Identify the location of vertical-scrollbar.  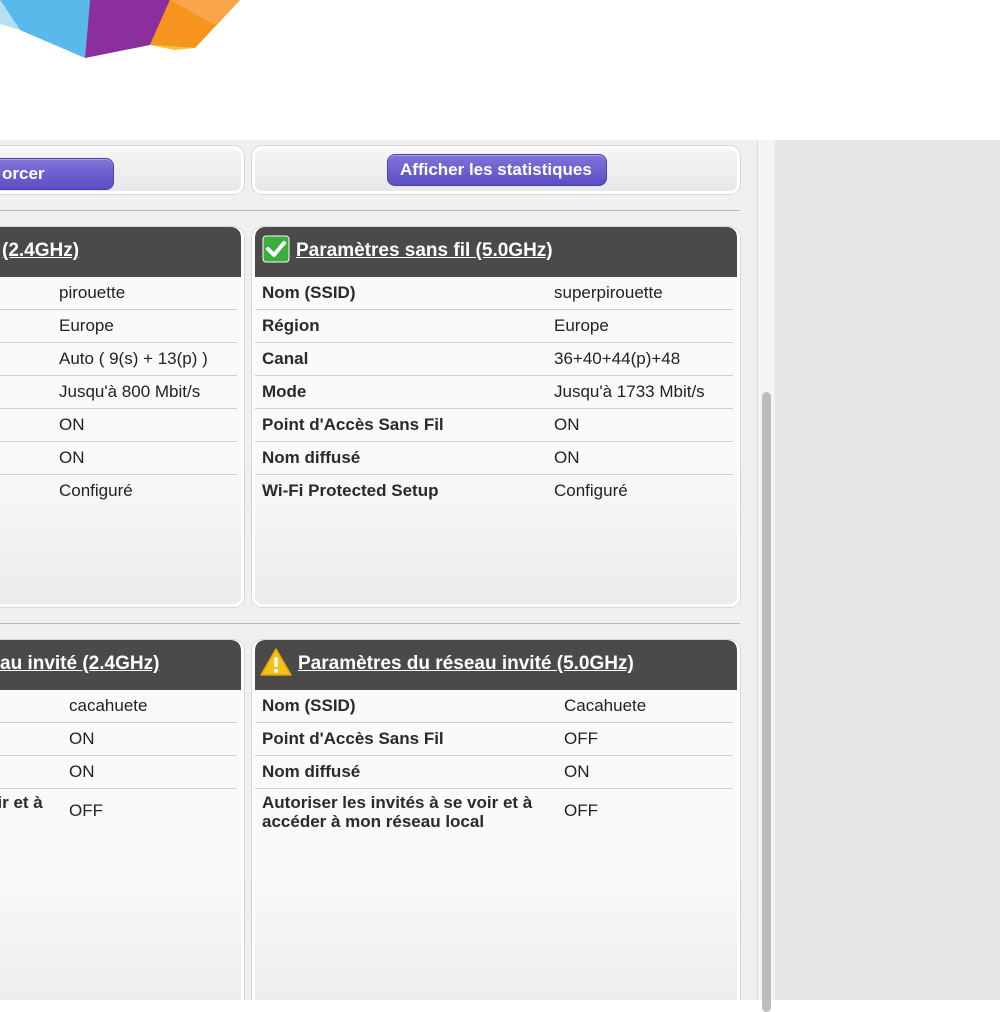
(766, 576).